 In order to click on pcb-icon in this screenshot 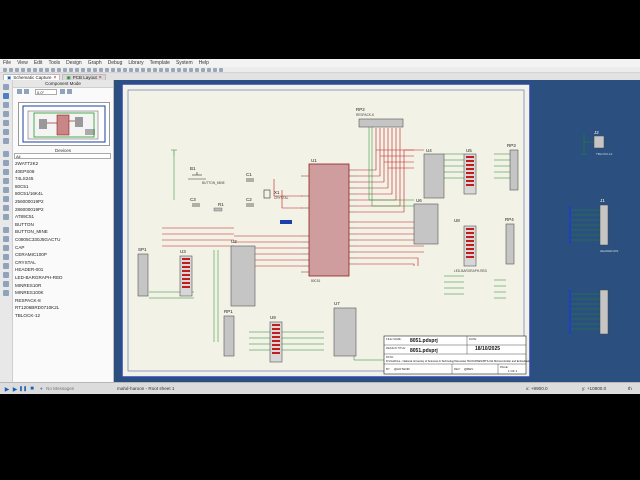, I will do `click(35, 69)`.